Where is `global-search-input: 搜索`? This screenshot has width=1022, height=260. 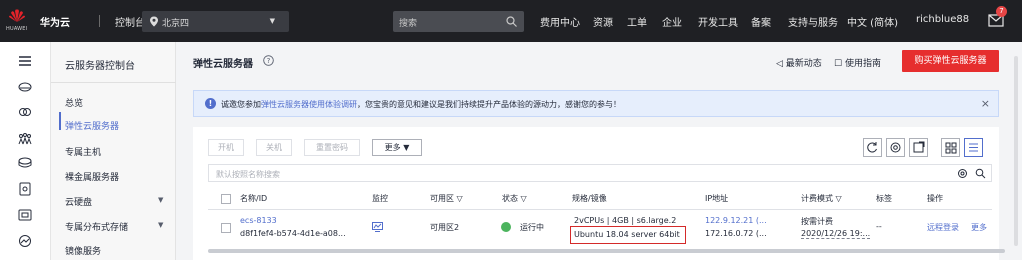
global-search-input: 搜索 is located at coordinates (458, 21).